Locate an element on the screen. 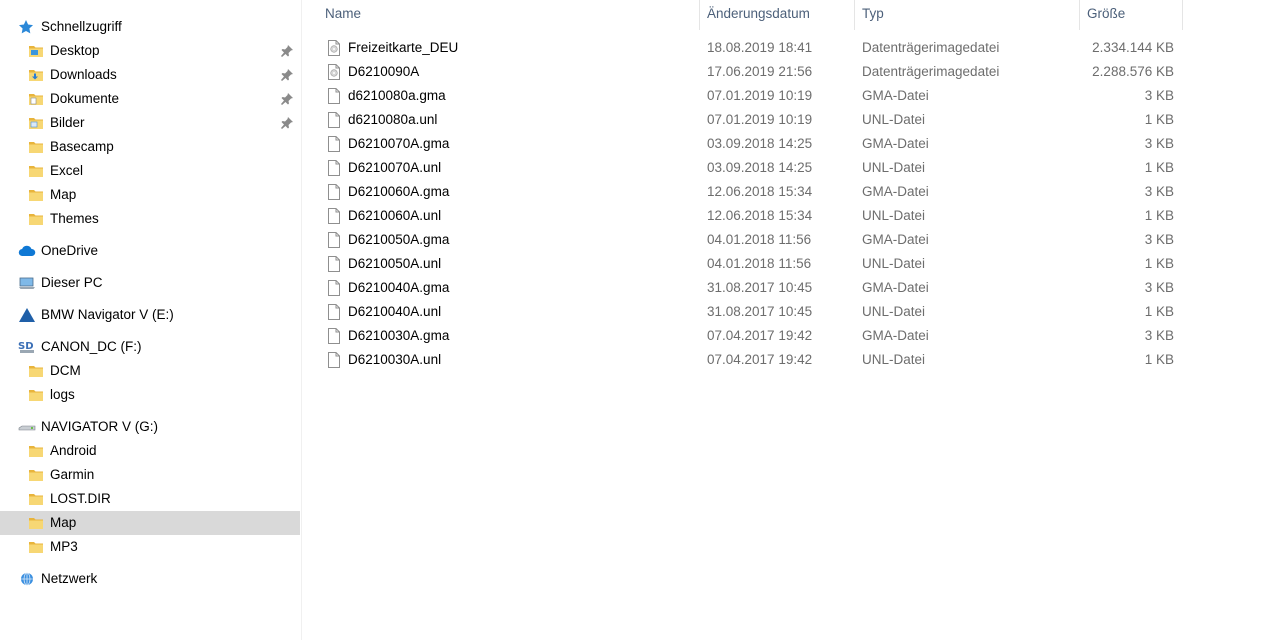 This screenshot has height=640, width=1263. sidebar-item-label: Schnellzugriff is located at coordinates (81, 26).